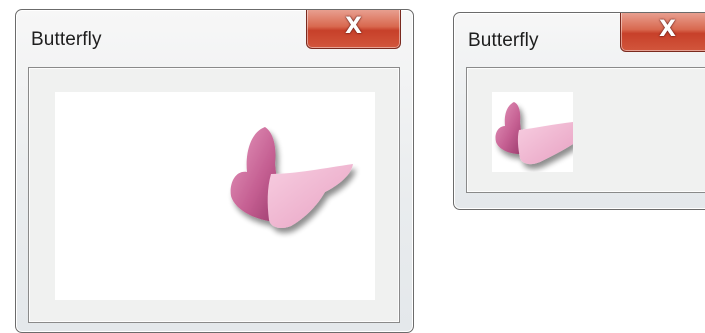 The height and width of the screenshot is (333, 705). I want to click on butterfly-image, so click(291, 177).